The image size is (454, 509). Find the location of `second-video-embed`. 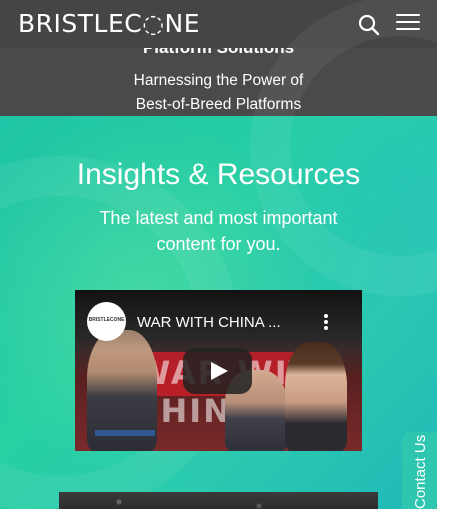

second-video-embed is located at coordinates (218, 500).